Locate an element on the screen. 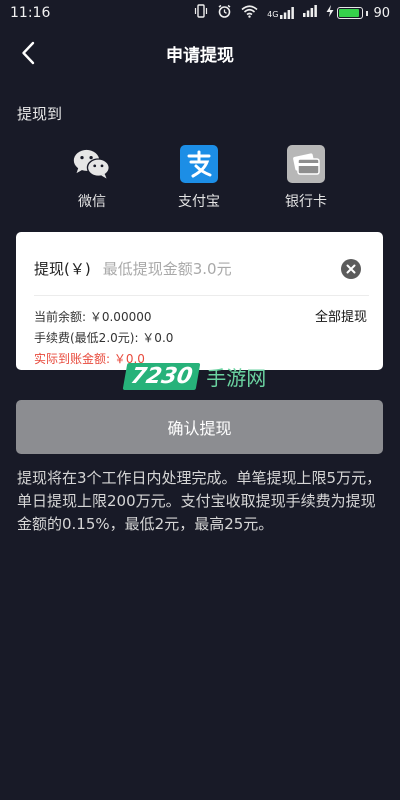 This screenshot has height=800, width=400. method-label: 支付宝 is located at coordinates (199, 202).